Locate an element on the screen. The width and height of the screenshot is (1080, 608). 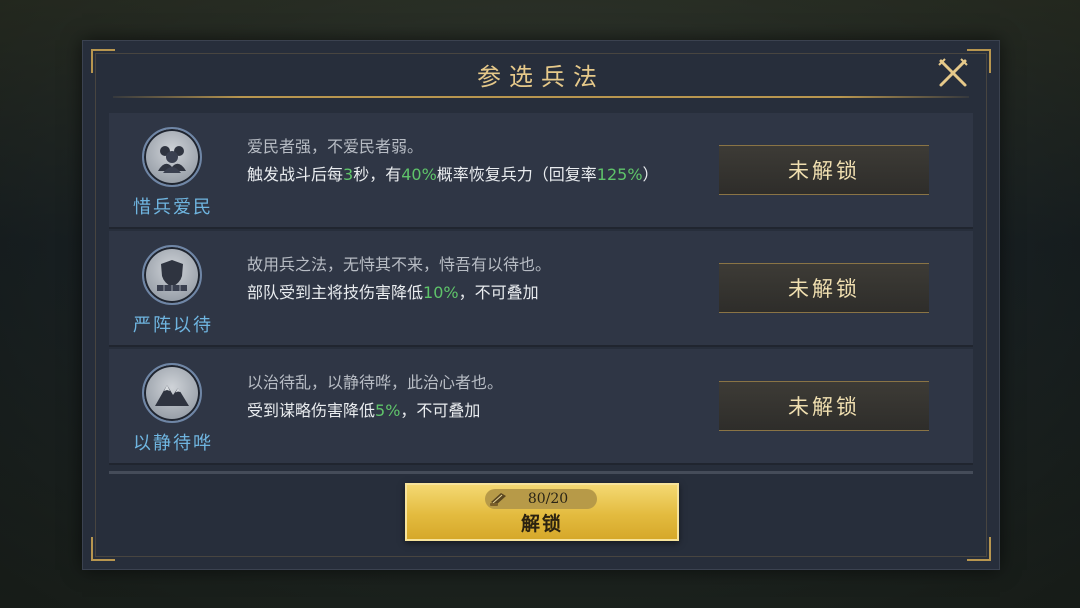
crossed-swords-close-icon is located at coordinates (953, 72).